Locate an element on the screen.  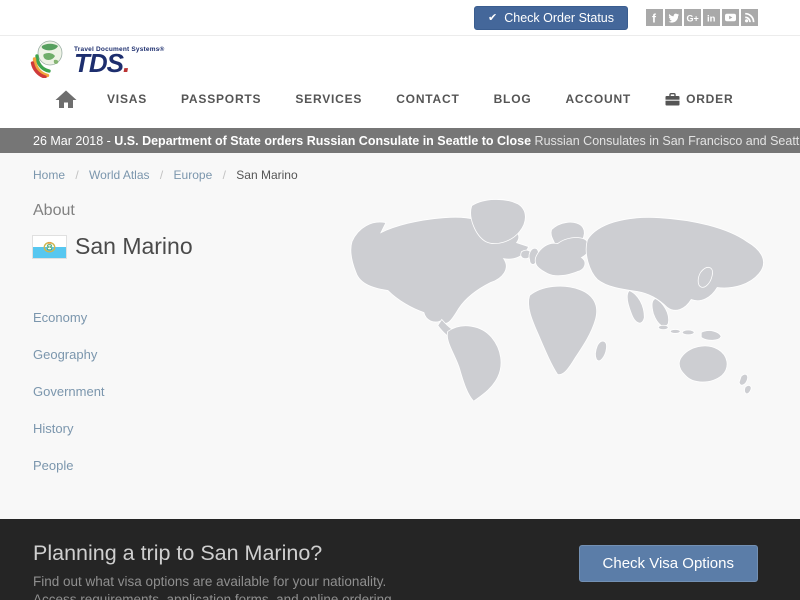
nav-item-contact: CONTACT is located at coordinates (427, 99).